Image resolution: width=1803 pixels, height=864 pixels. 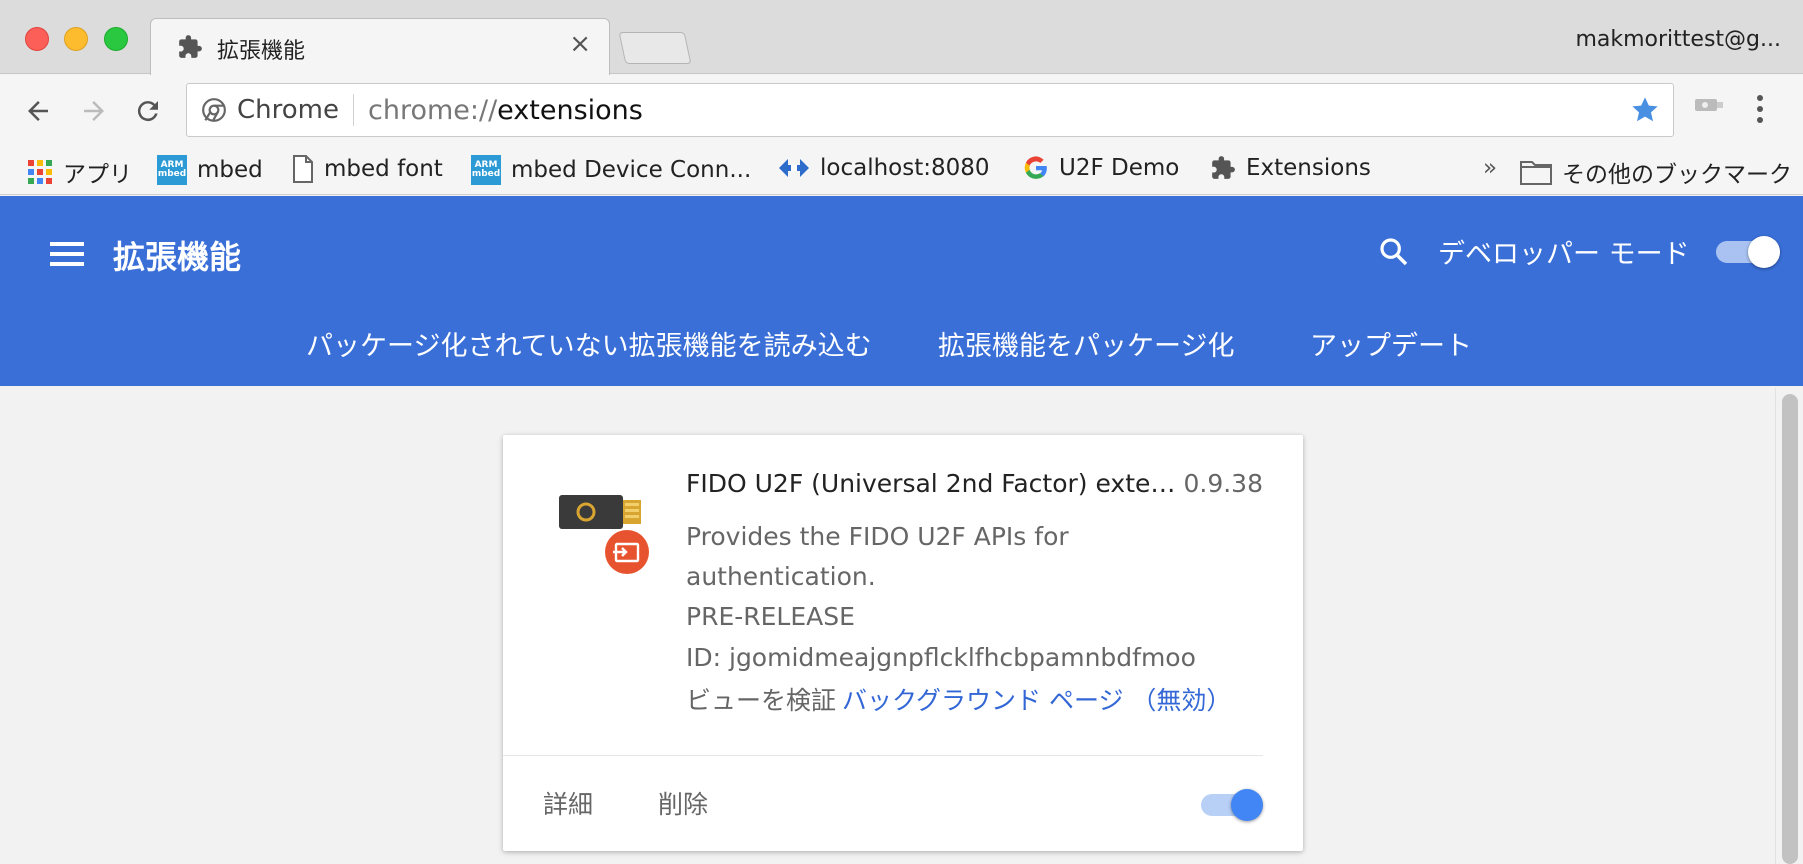 What do you see at coordinates (432, 110) in the screenshot?
I see `url-prefix: chrome://` at bounding box center [432, 110].